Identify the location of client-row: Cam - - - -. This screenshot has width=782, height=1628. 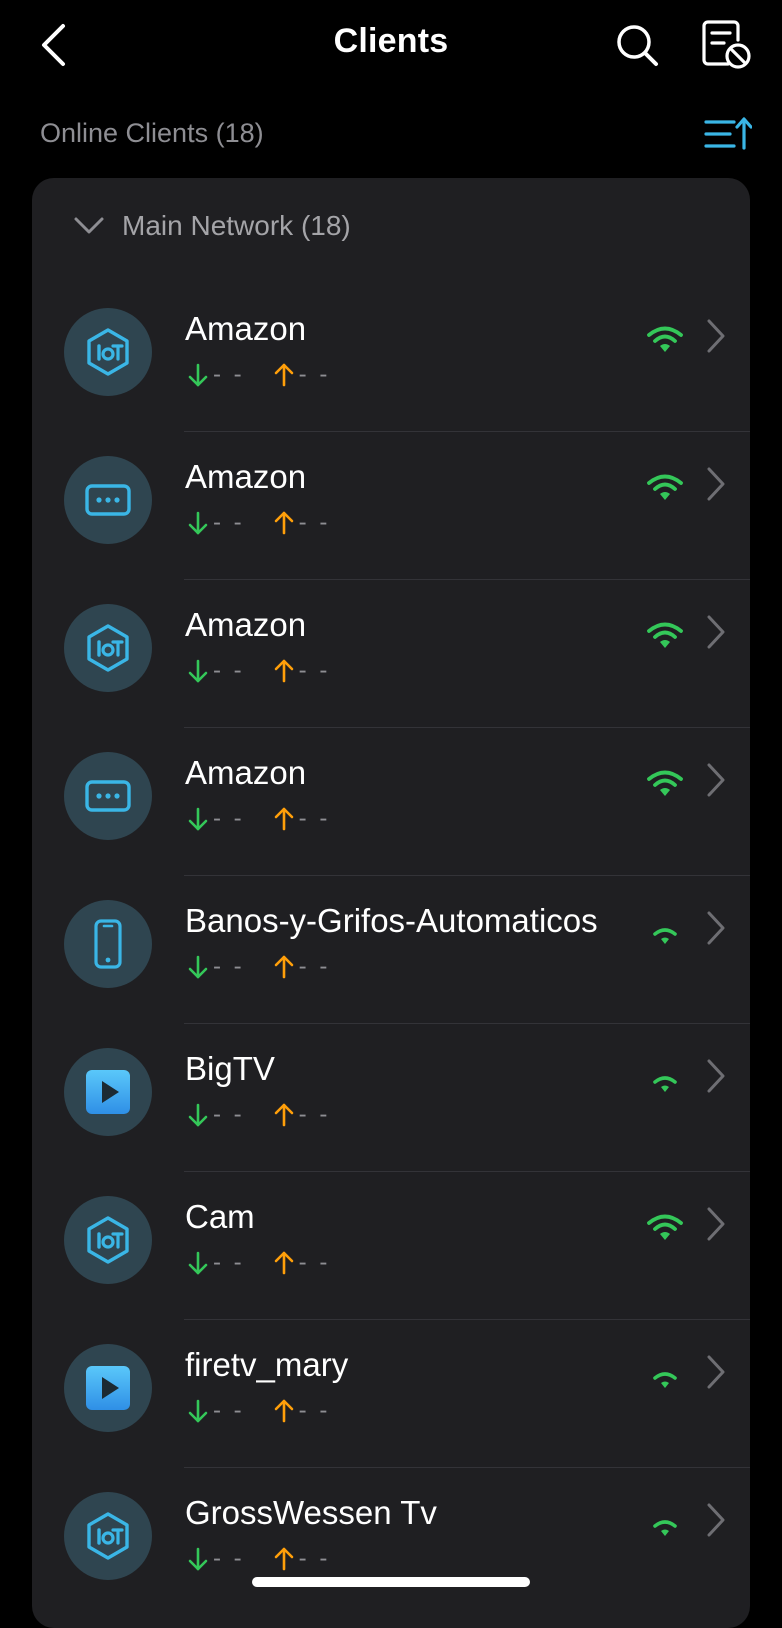
(391, 1246).